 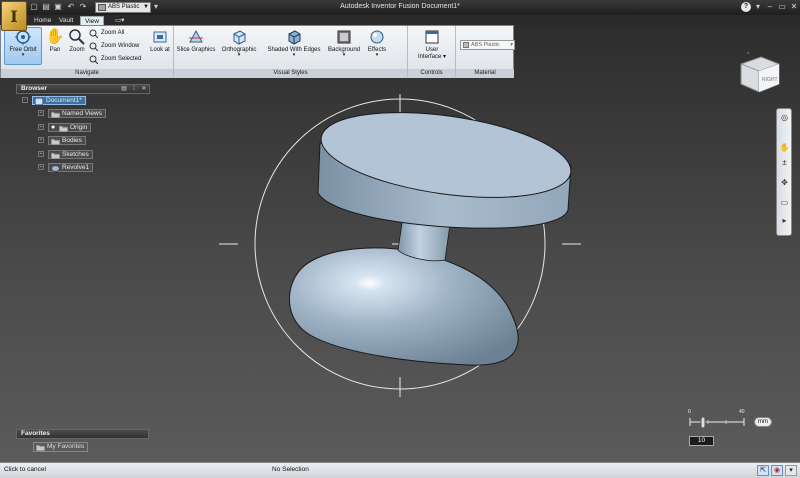 What do you see at coordinates (76, 167) in the screenshot?
I see `tree-item-label: Revolve1` at bounding box center [76, 167].